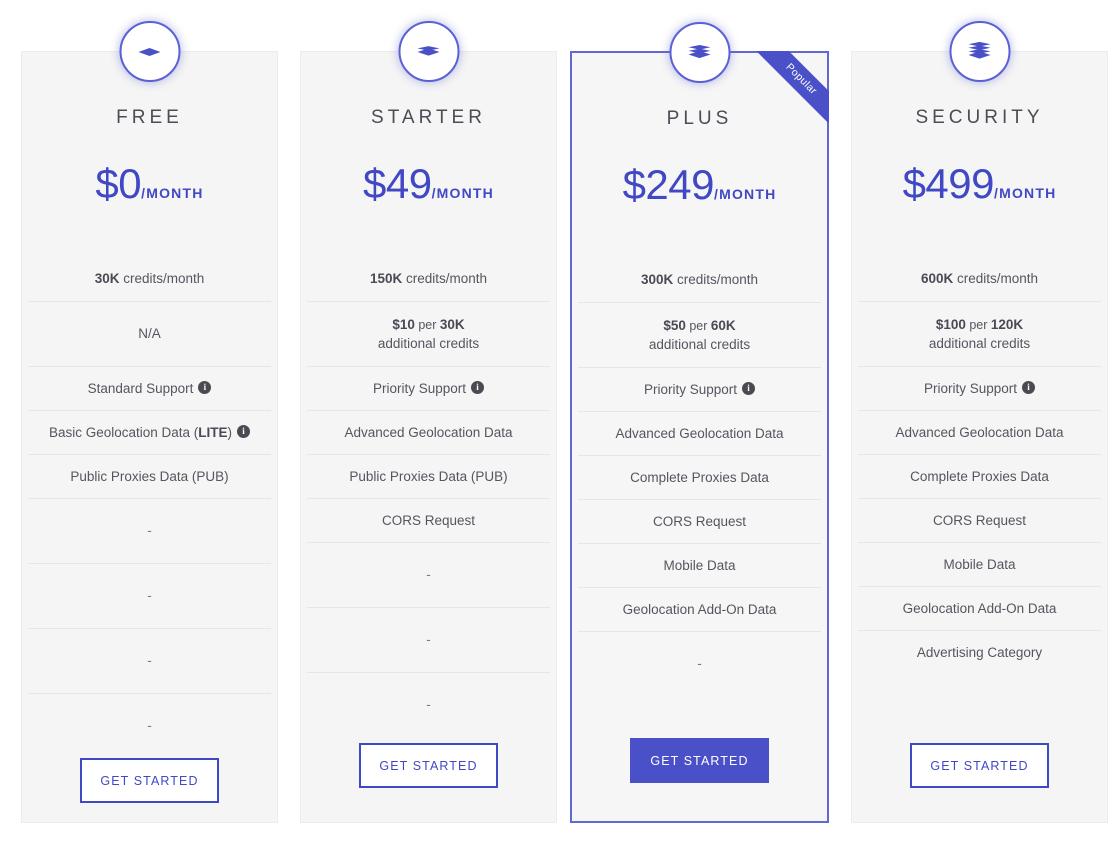 This screenshot has height=855, width=1108. I want to click on additional-credits-rate: $100 per 120K, so click(979, 325).